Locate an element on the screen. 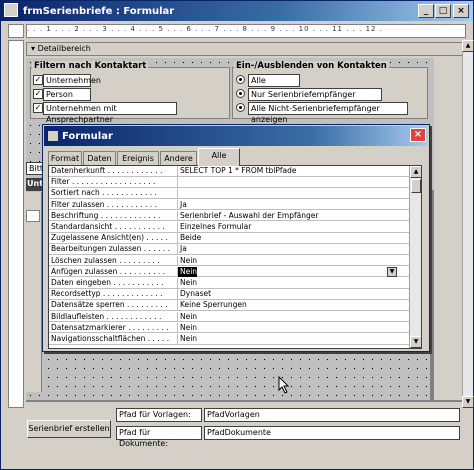 The image size is (474, 470). window-titlebar: frmSerienbriefe : Formular is located at coordinates (237, 11).